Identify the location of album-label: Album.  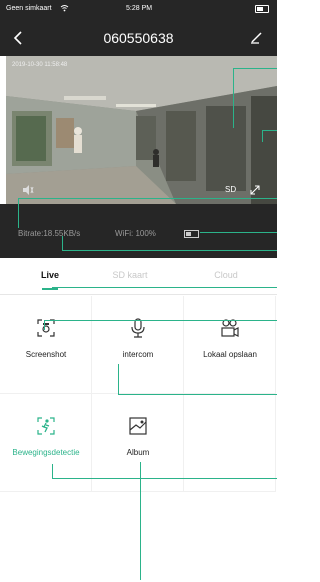
(138, 452).